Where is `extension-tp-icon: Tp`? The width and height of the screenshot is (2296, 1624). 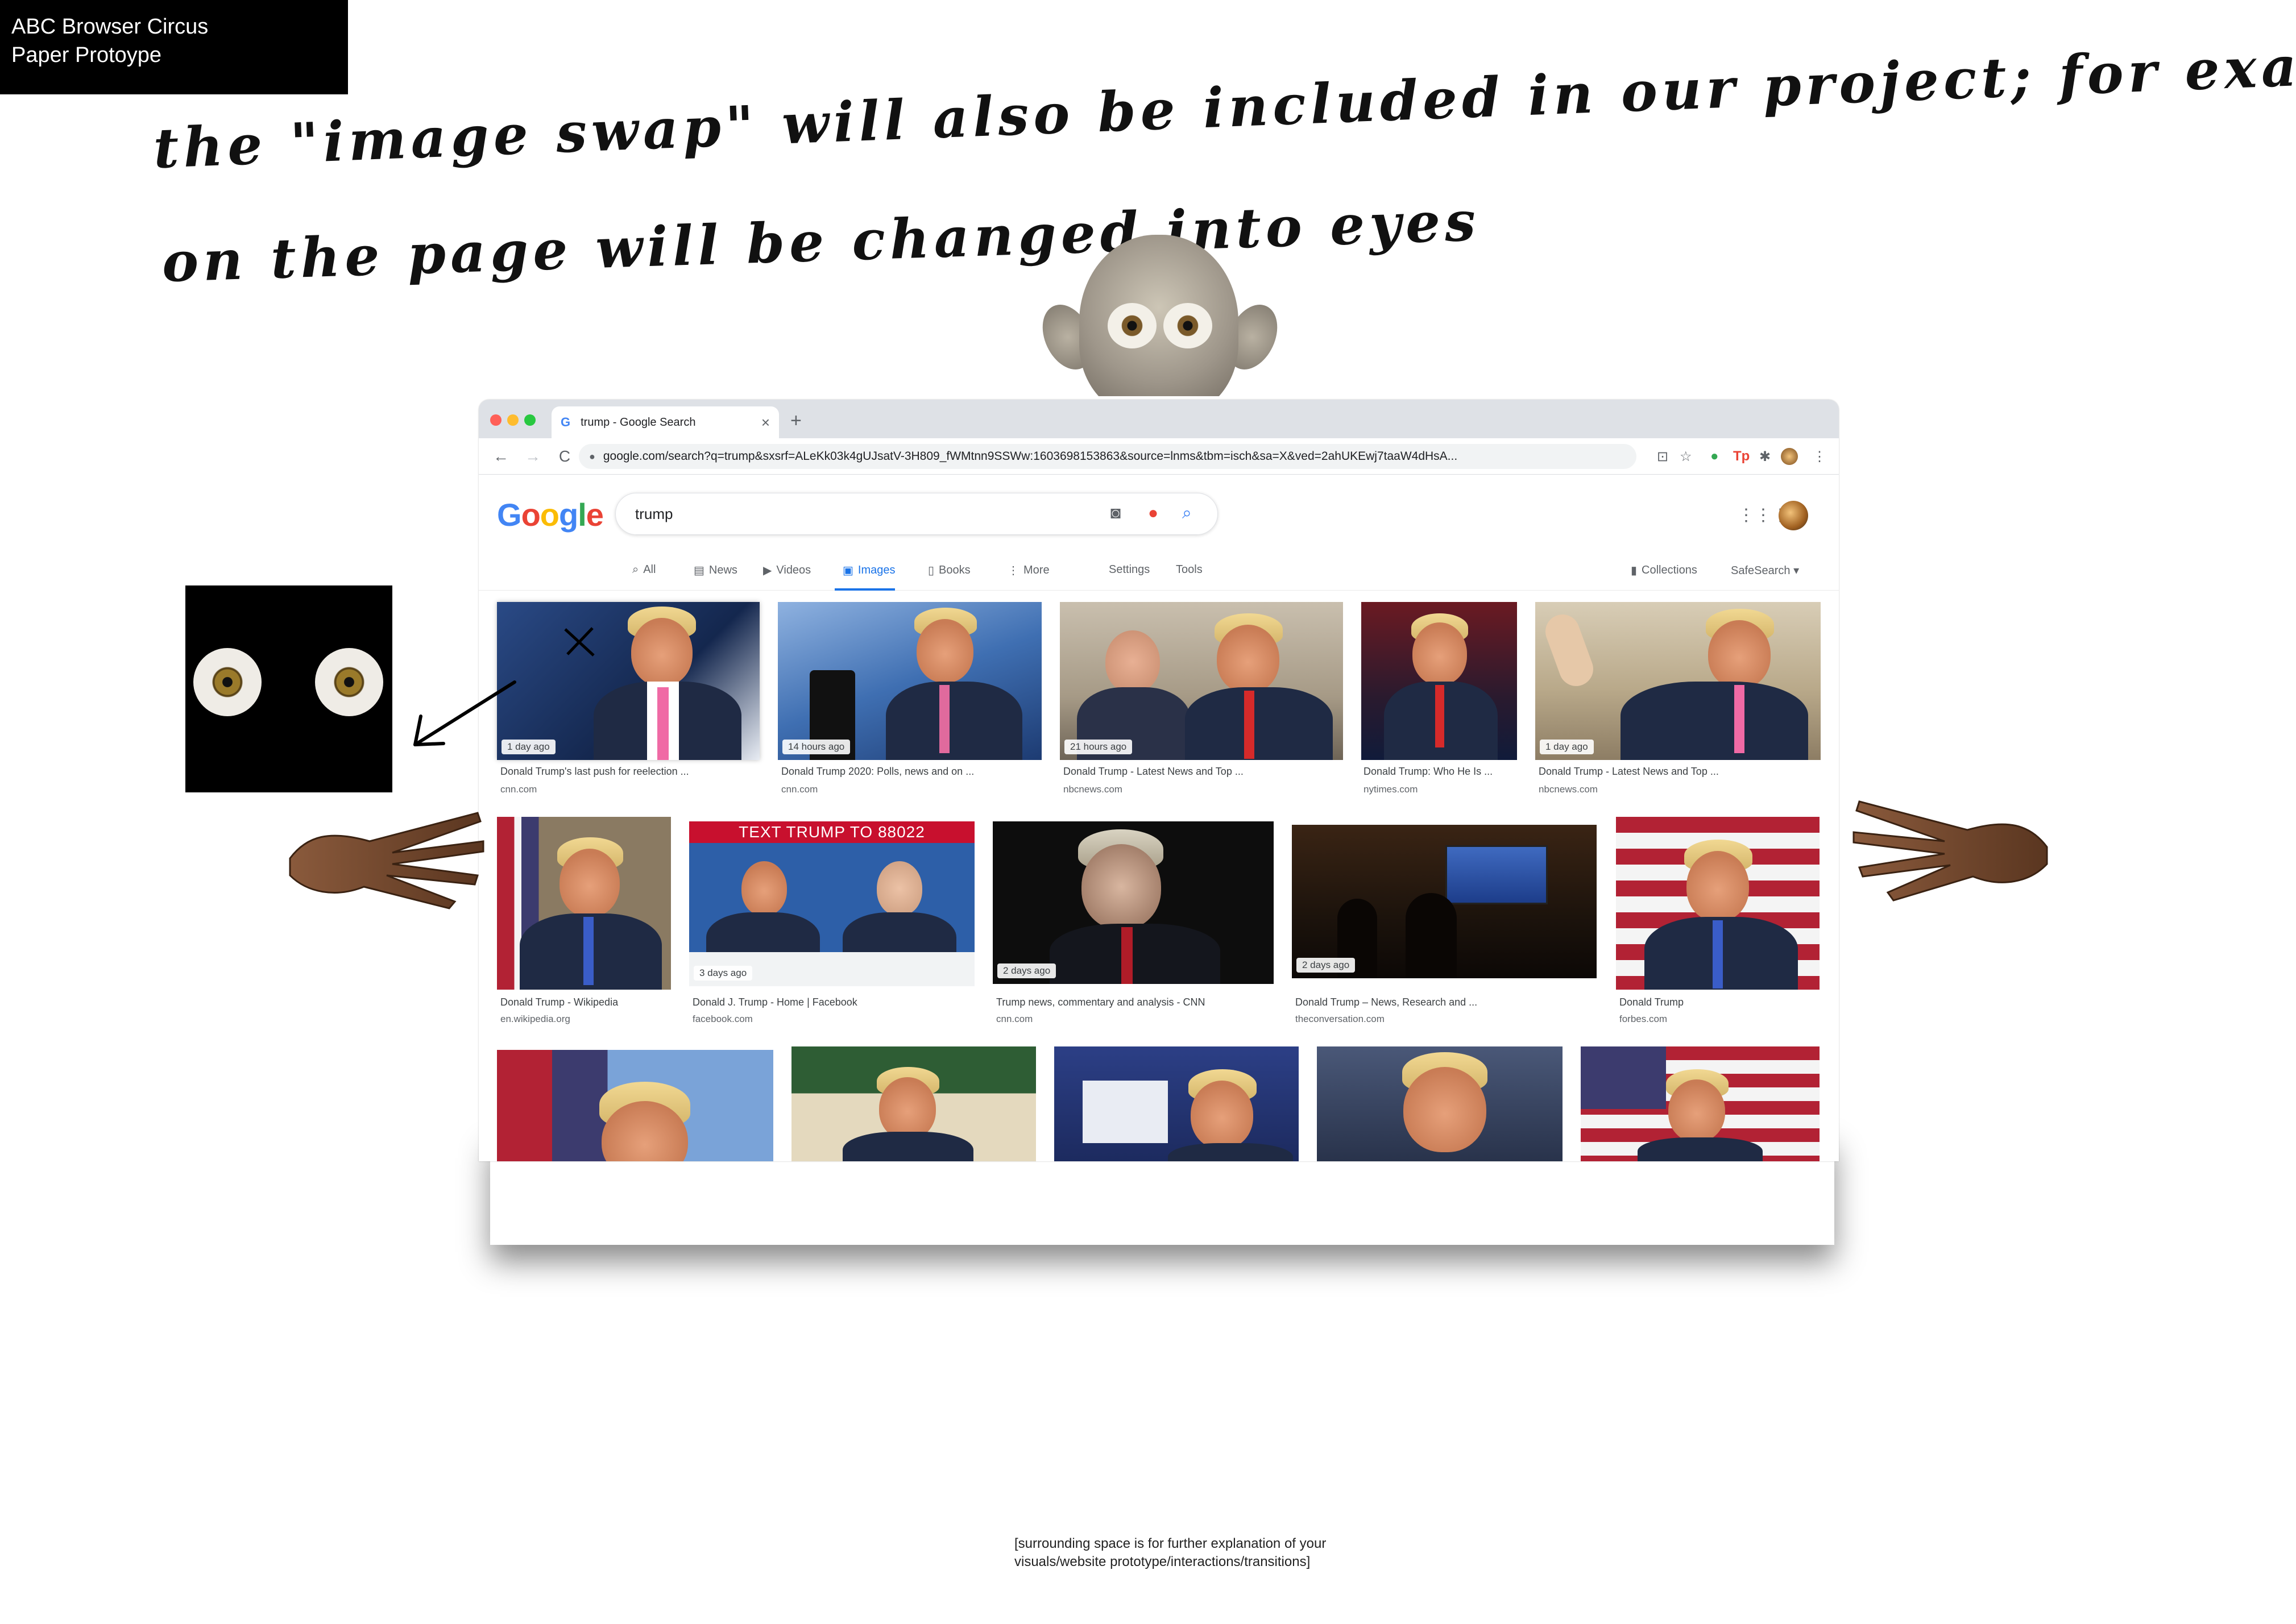 extension-tp-icon: Tp is located at coordinates (1741, 456).